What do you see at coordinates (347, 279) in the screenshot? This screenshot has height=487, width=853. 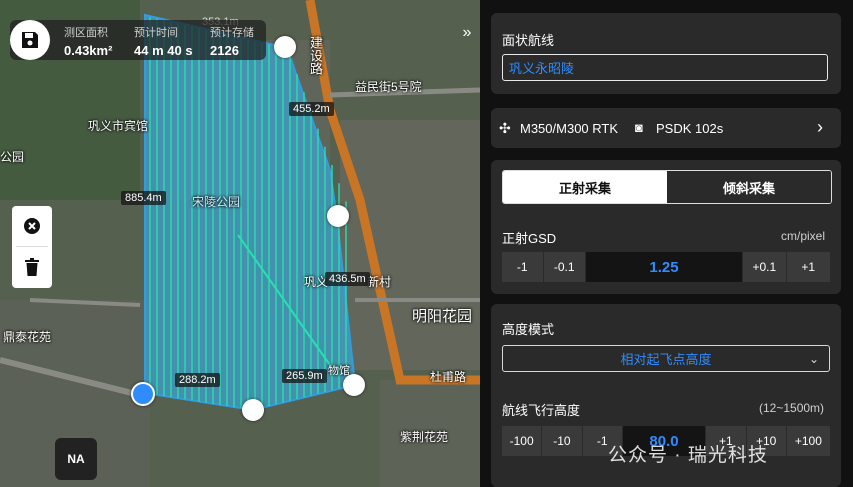 I see `edge-length-label: 436.5m` at bounding box center [347, 279].